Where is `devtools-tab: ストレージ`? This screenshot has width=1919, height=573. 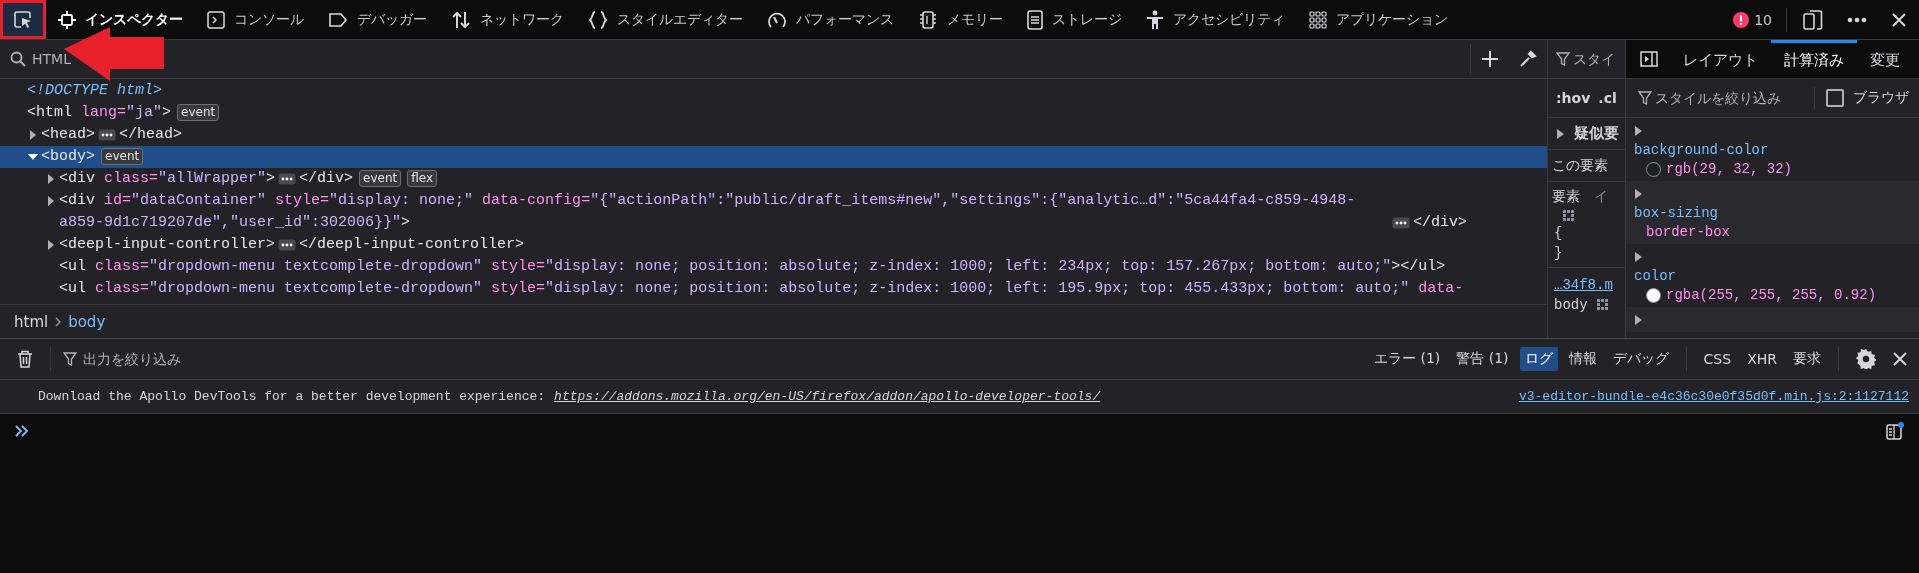 devtools-tab: ストレージ is located at coordinates (1074, 19).